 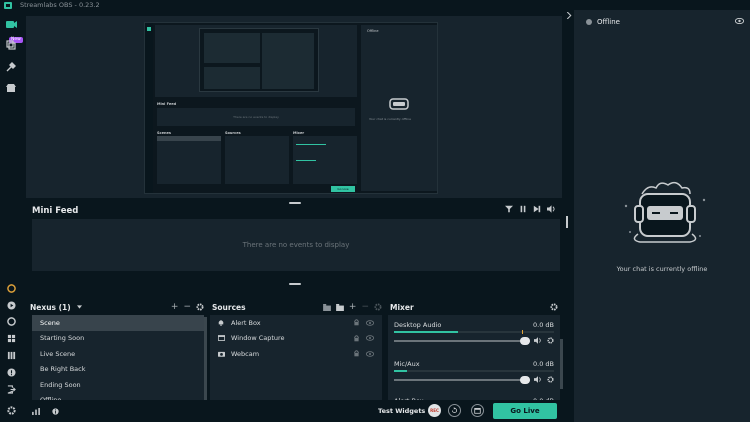 What do you see at coordinates (537, 209) in the screenshot?
I see `skip-icon` at bounding box center [537, 209].